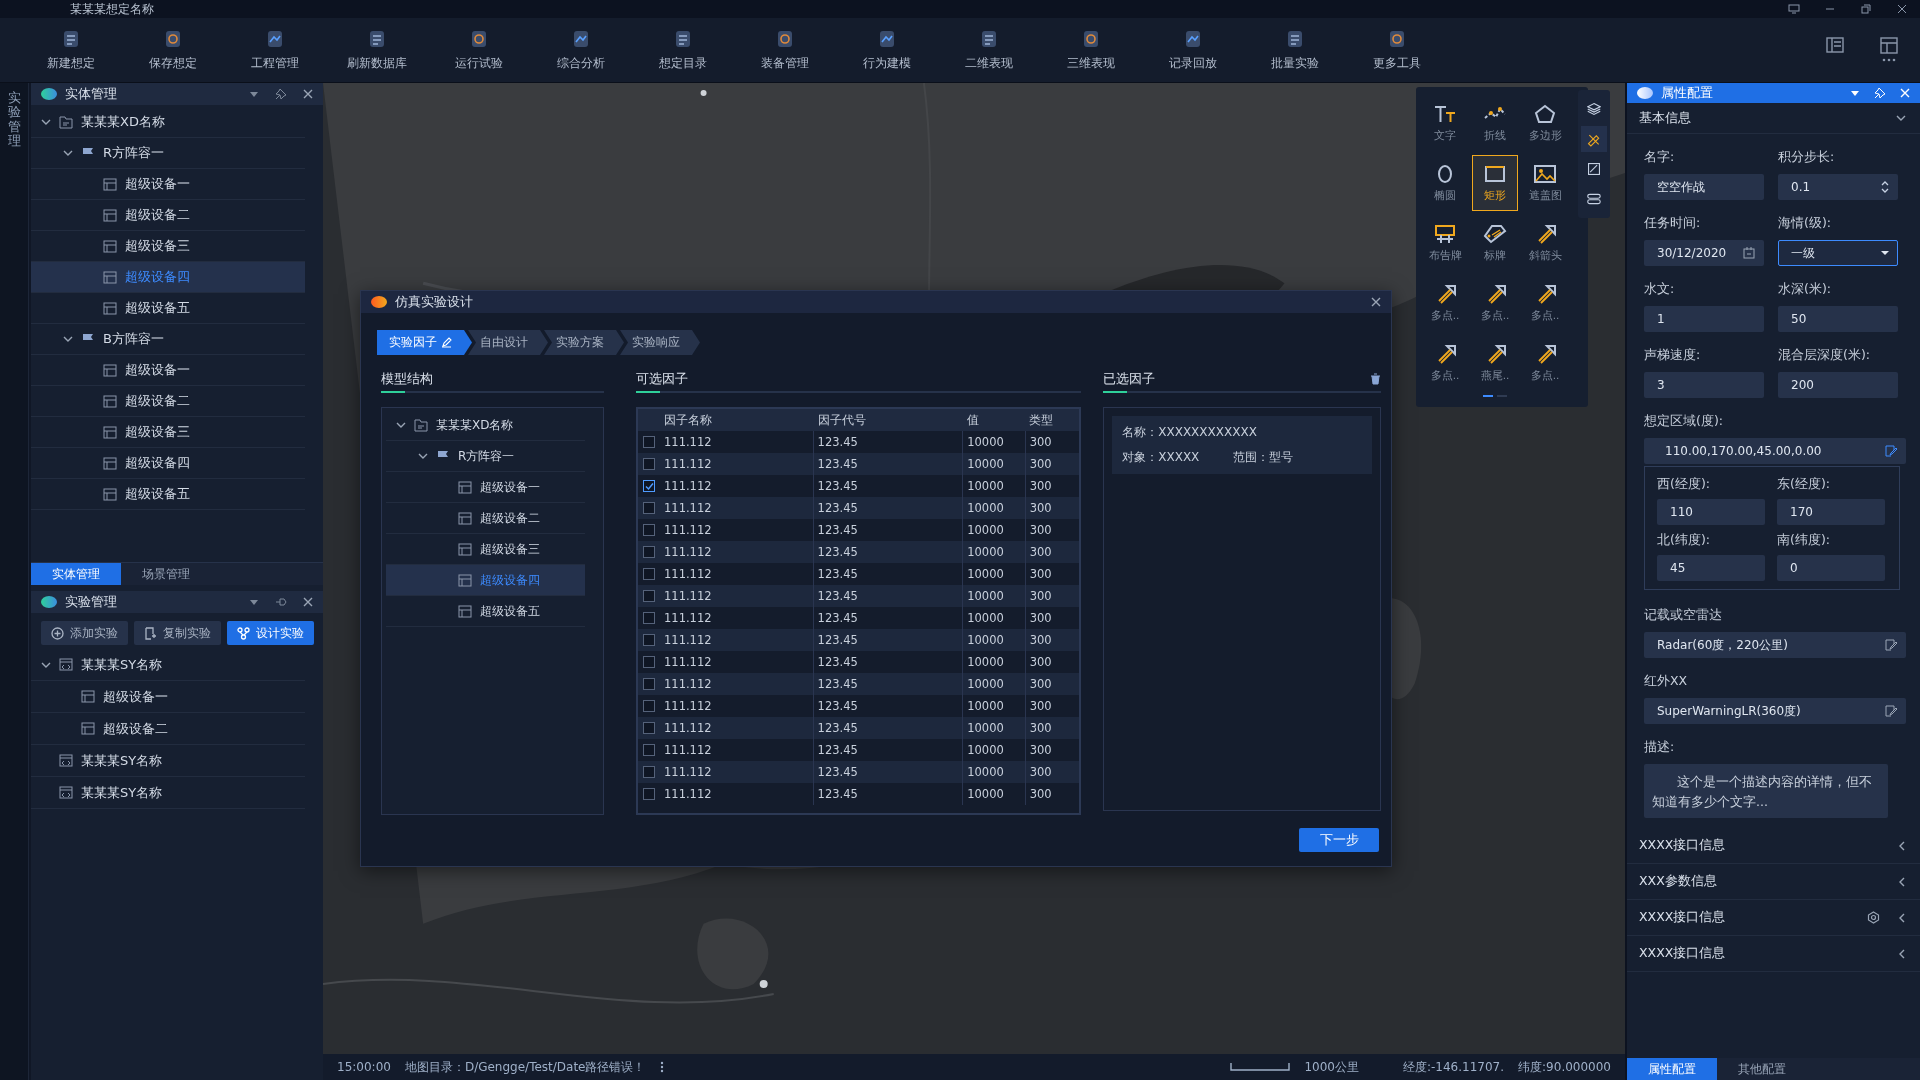 The image size is (1920, 1080). I want to click on layout-icon, so click(1835, 45).